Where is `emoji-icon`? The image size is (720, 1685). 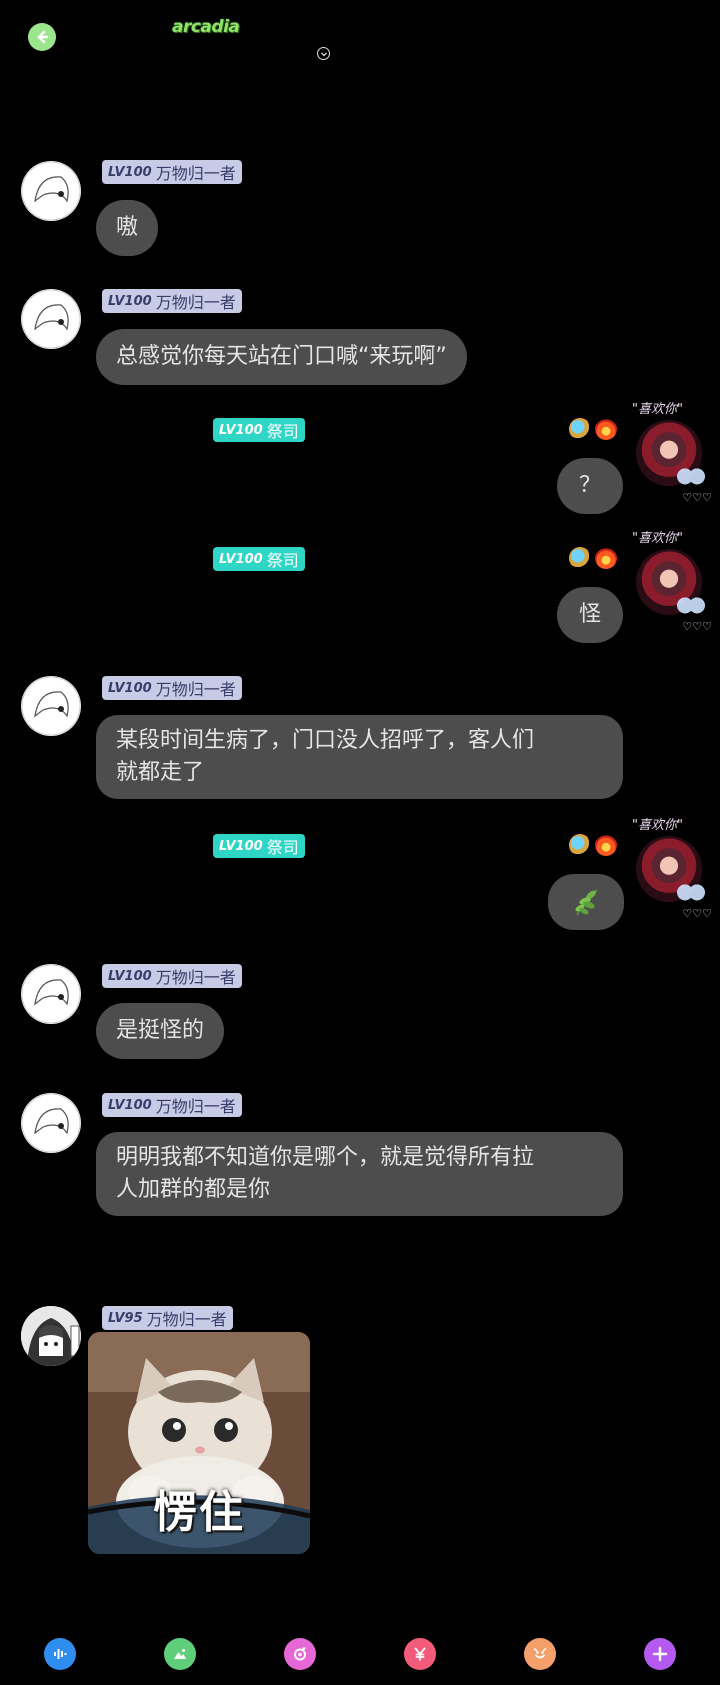
emoji-icon is located at coordinates (540, 1653).